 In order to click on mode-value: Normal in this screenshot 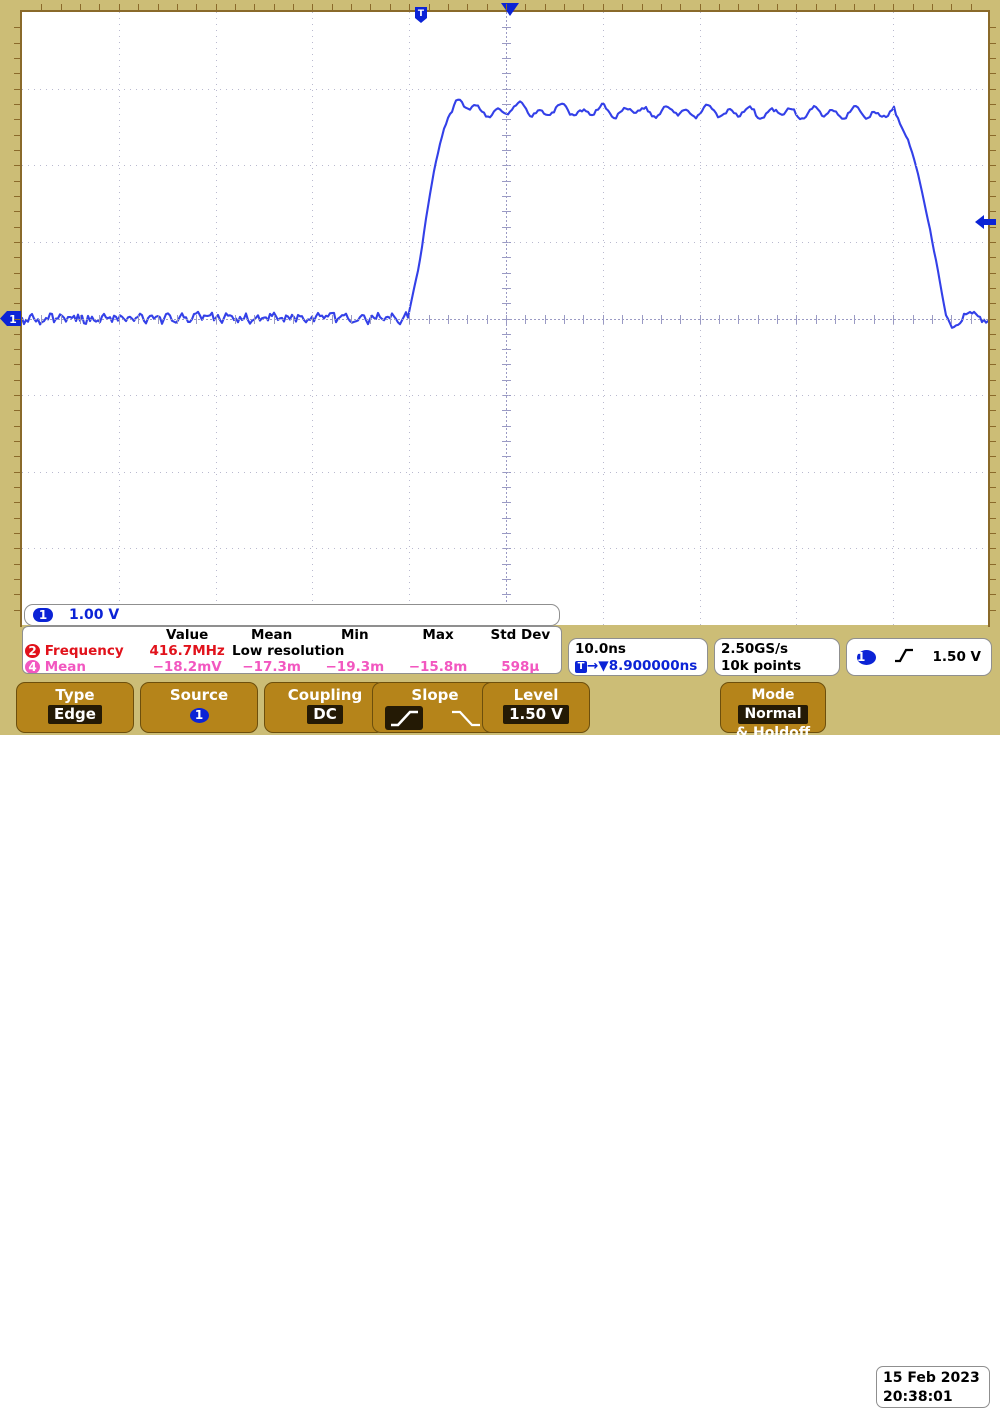, I will do `click(773, 714)`.